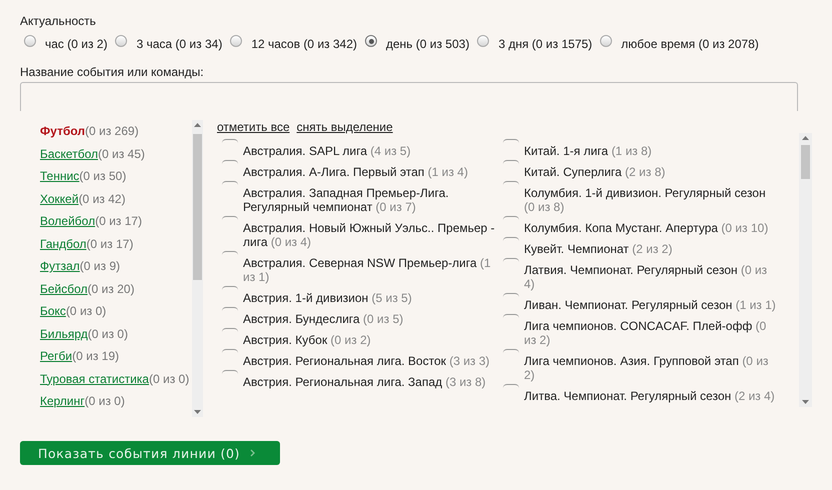 The height and width of the screenshot is (490, 832). I want to click on sport-link: Теннис, so click(60, 176).